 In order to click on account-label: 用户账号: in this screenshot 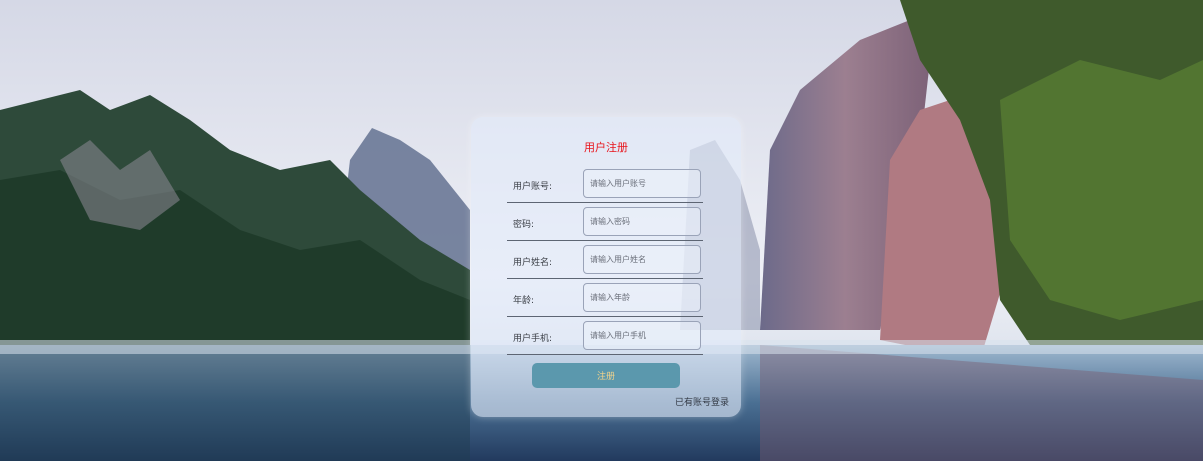, I will do `click(533, 187)`.